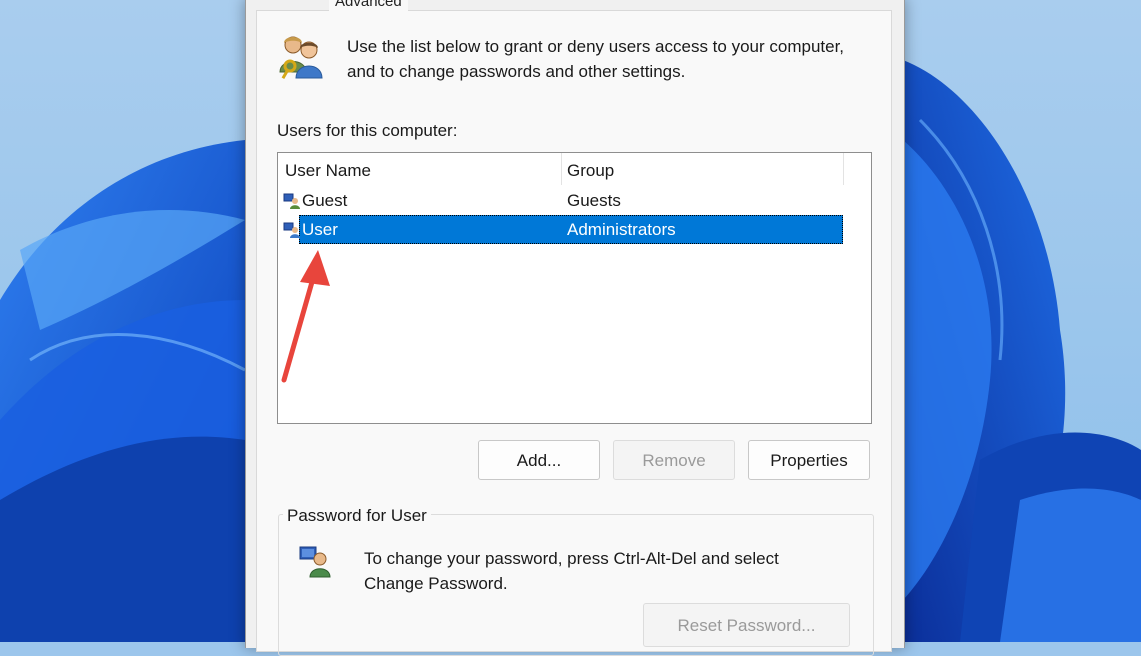  I want to click on row-user-name: Guest, so click(325, 200).